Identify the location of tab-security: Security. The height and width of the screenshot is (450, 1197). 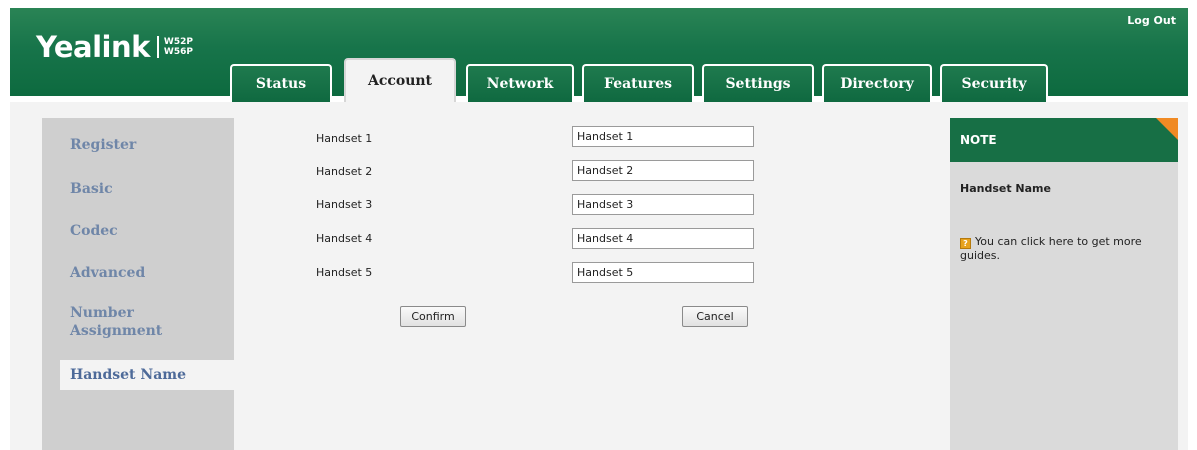
(994, 83).